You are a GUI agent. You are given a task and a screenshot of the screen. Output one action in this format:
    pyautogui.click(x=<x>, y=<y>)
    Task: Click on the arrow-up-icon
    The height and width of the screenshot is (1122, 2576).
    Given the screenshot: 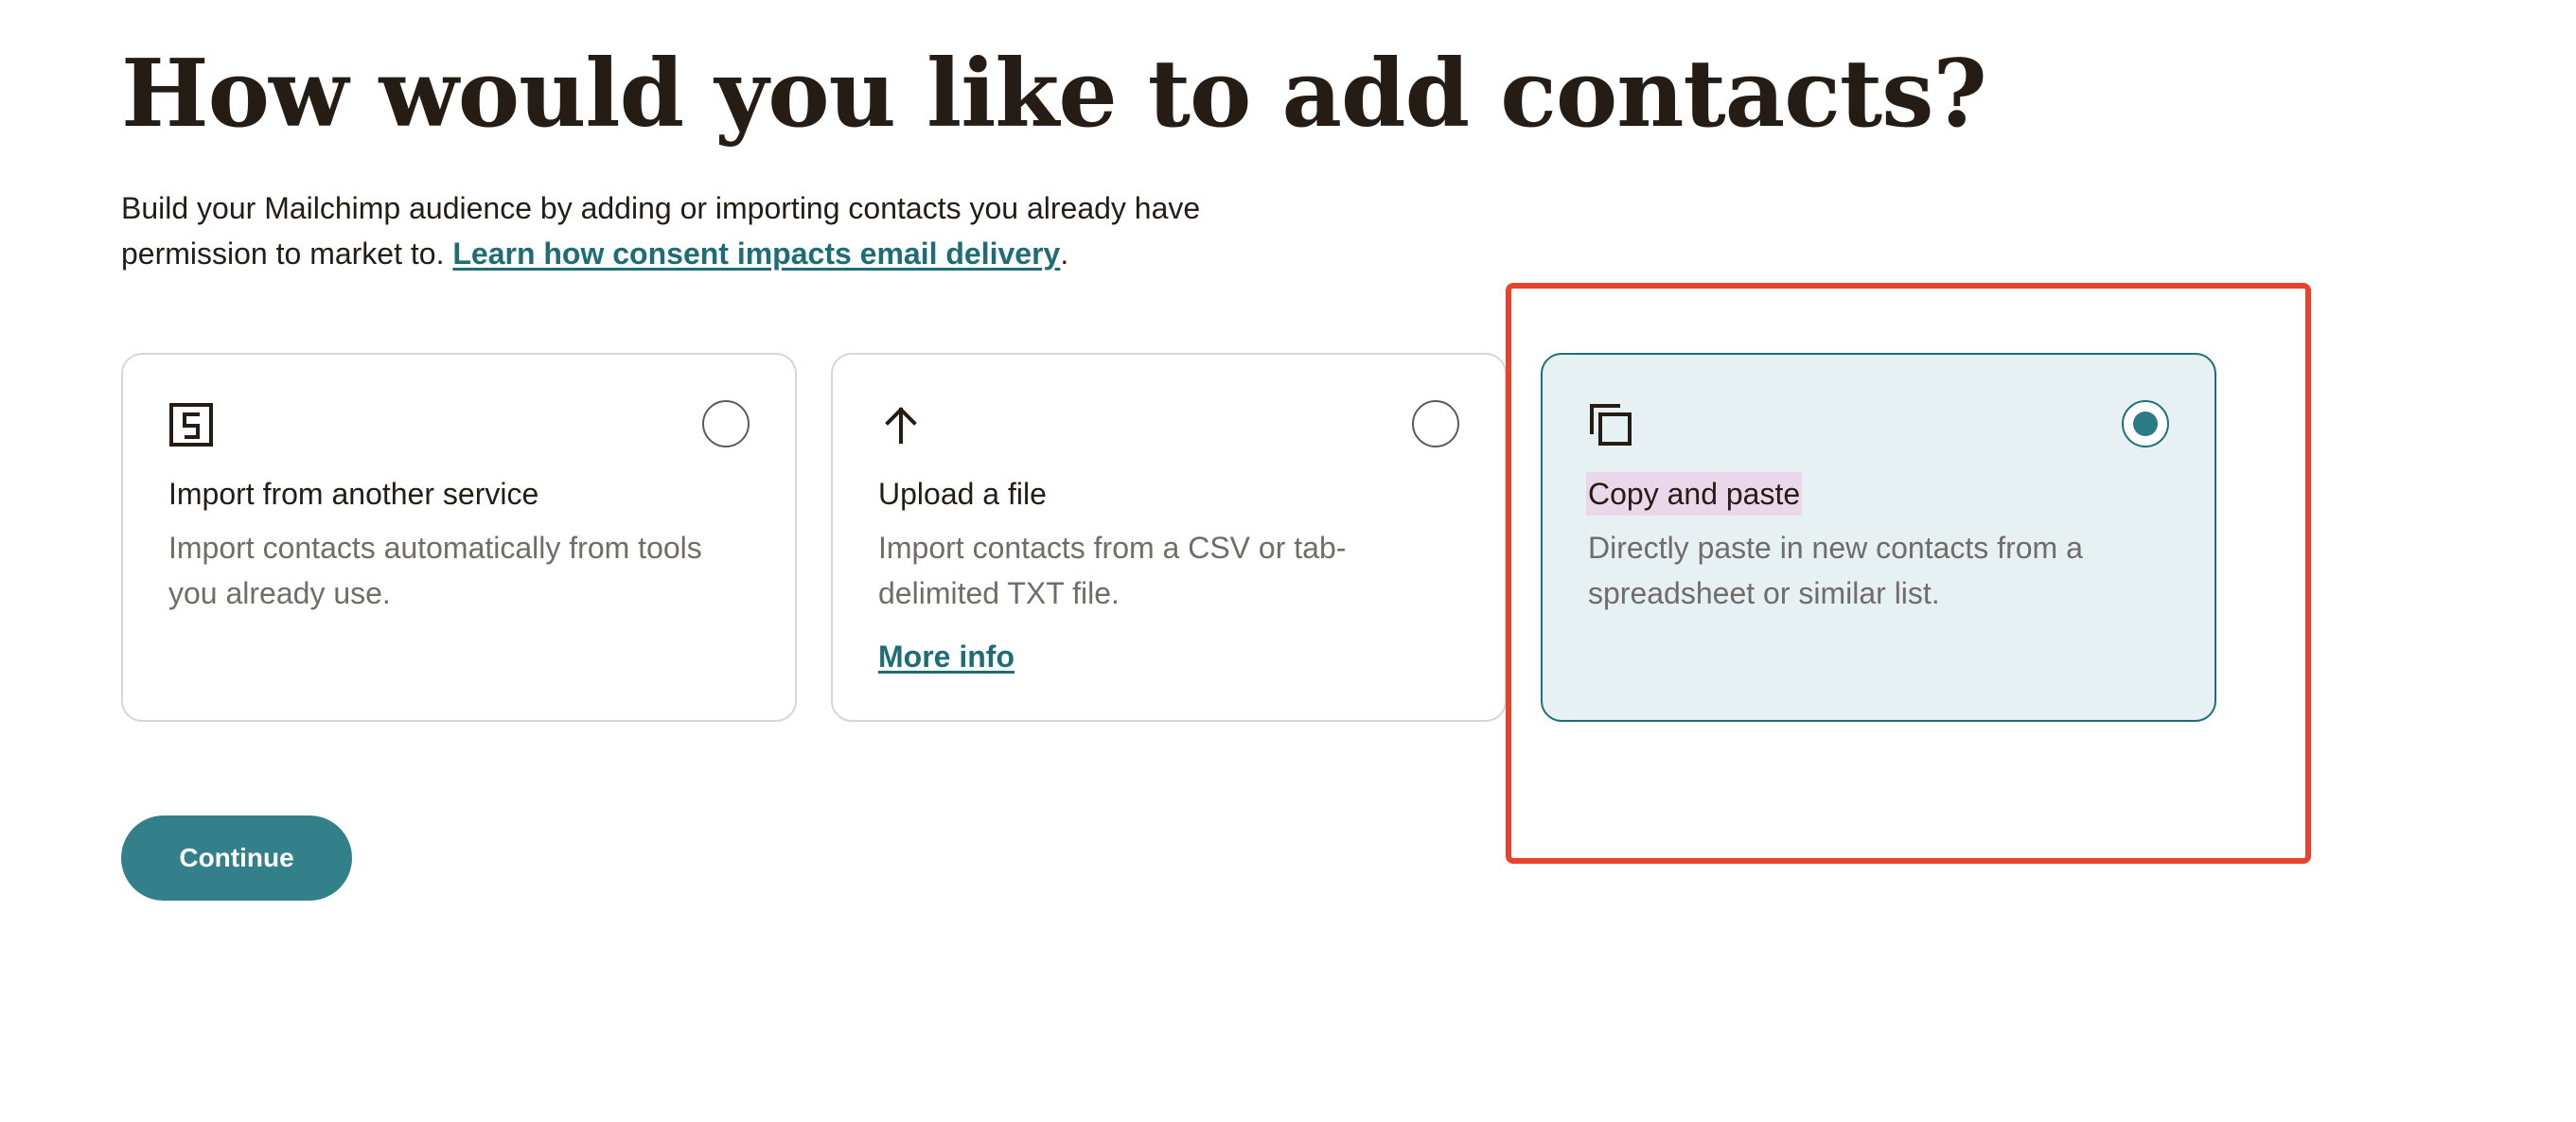 What is the action you would take?
    pyautogui.click(x=901, y=424)
    